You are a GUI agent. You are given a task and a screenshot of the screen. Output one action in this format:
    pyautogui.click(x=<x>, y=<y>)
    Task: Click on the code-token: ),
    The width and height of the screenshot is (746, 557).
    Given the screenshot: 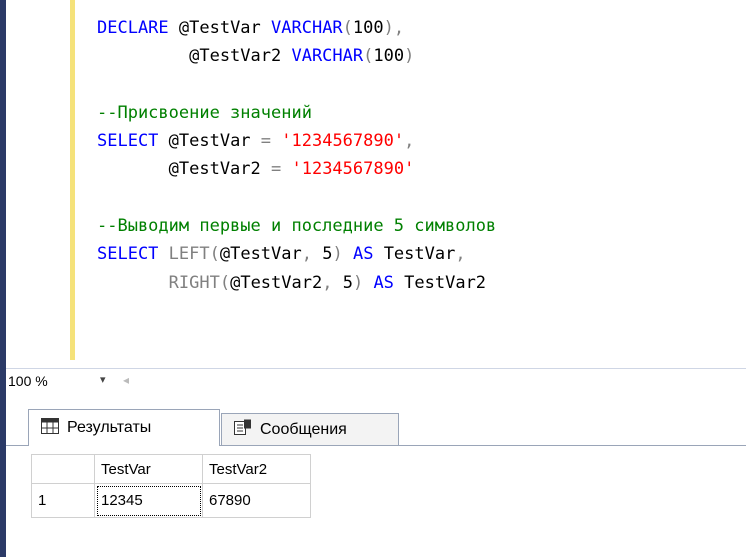 What is the action you would take?
    pyautogui.click(x=394, y=28)
    